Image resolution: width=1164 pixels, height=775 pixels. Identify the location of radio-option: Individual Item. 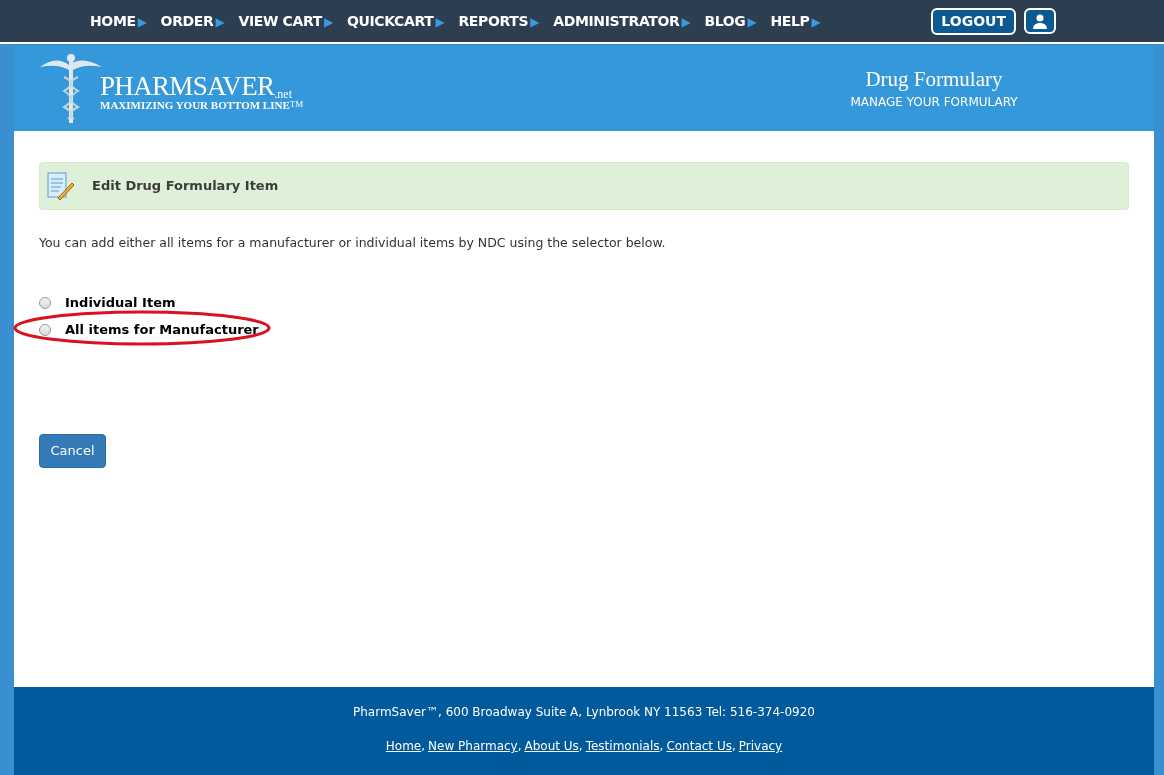
(107, 302).